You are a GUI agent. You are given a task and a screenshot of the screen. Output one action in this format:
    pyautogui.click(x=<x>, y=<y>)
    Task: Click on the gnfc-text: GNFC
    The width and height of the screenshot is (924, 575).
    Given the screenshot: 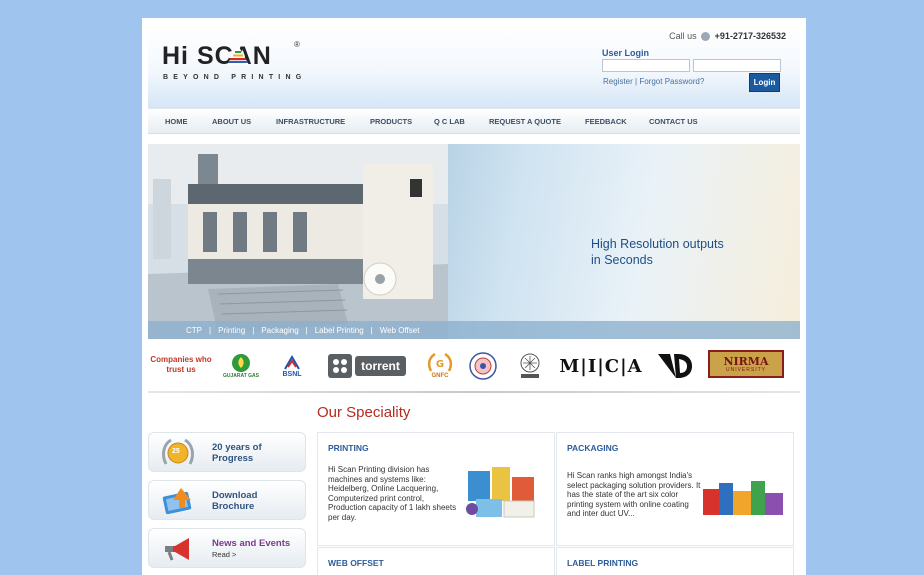 What is the action you would take?
    pyautogui.click(x=440, y=376)
    